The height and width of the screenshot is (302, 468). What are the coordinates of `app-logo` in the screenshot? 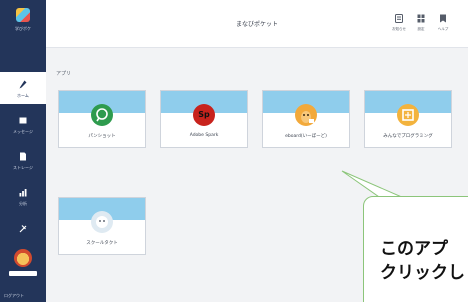 It's located at (23, 15).